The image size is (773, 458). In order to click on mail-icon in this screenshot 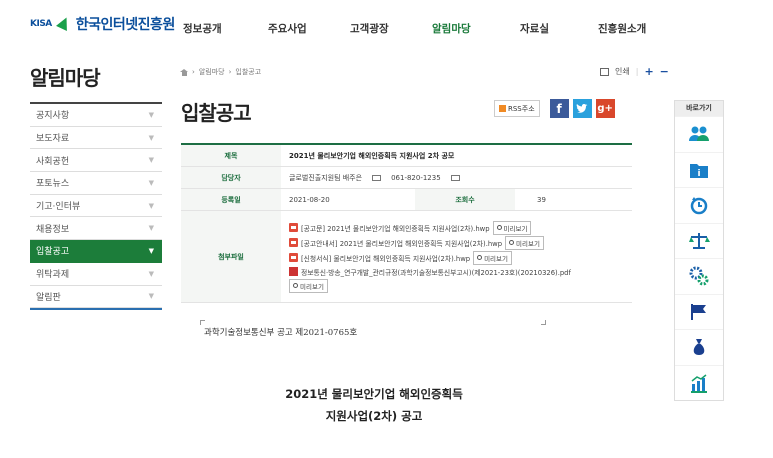, I will do `click(455, 177)`.